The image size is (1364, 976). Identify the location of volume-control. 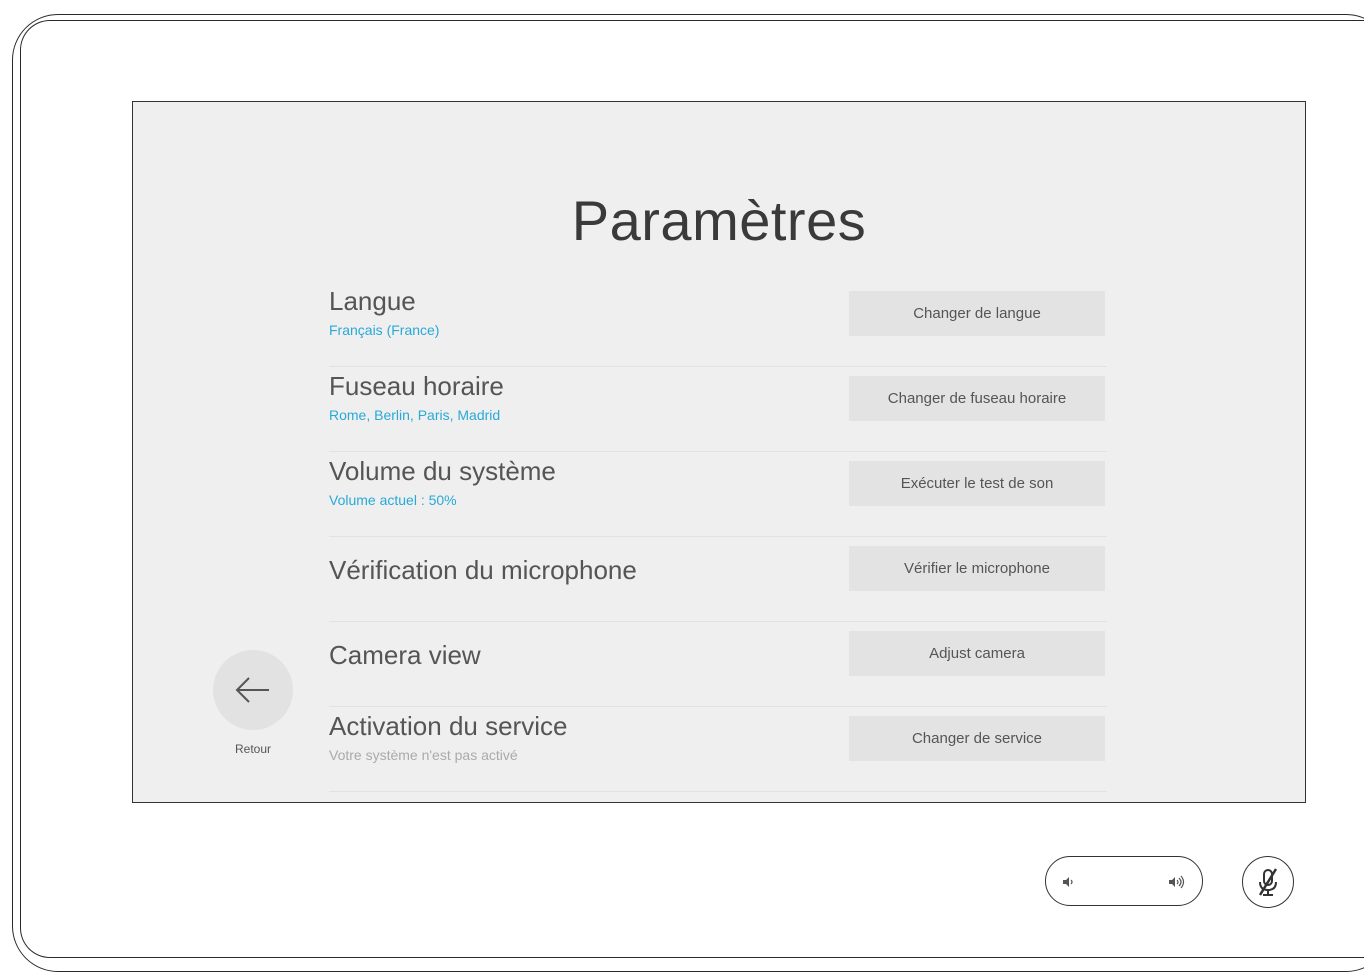
(1124, 881).